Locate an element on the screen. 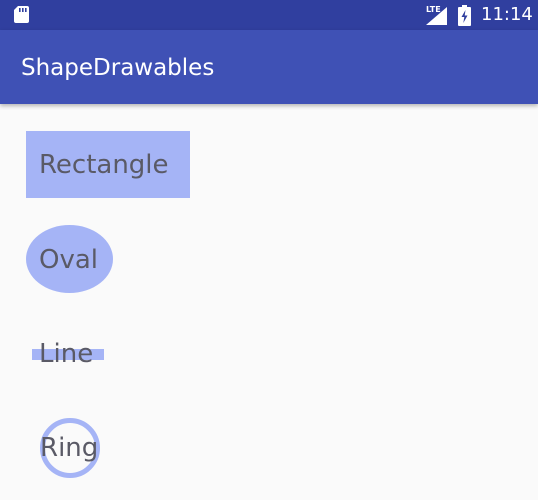  ring-label: Ring is located at coordinates (69, 448).